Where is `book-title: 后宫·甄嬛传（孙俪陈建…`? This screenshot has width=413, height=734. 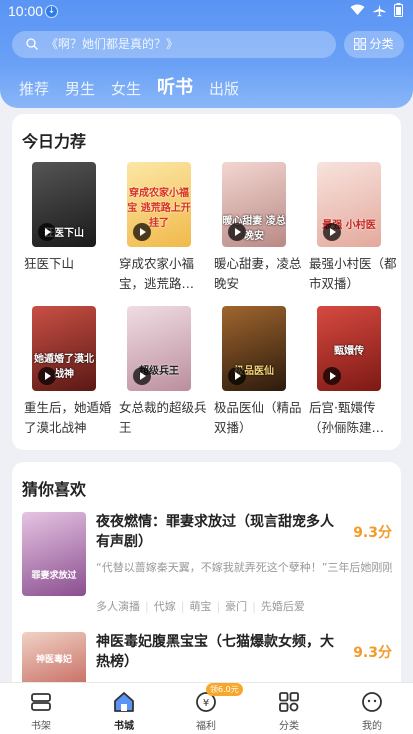 book-title: 后宫·甄嬛传（孙俪陈建… is located at coordinates (347, 417).